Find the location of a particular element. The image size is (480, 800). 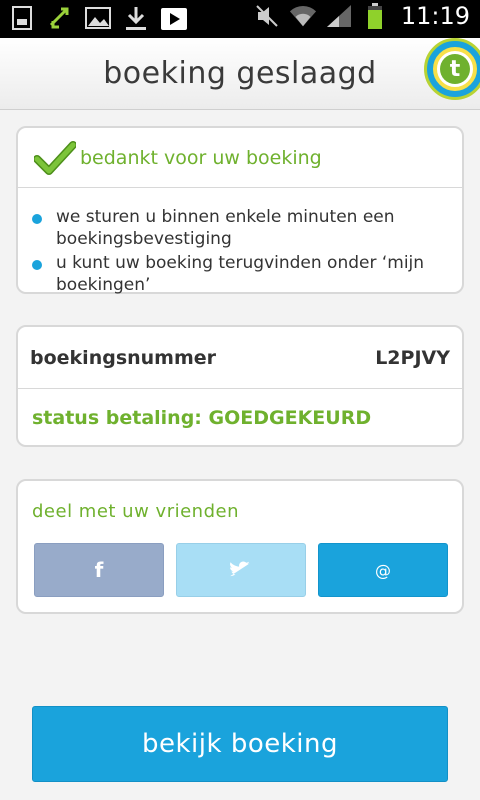

share-email-button: @ is located at coordinates (383, 570).